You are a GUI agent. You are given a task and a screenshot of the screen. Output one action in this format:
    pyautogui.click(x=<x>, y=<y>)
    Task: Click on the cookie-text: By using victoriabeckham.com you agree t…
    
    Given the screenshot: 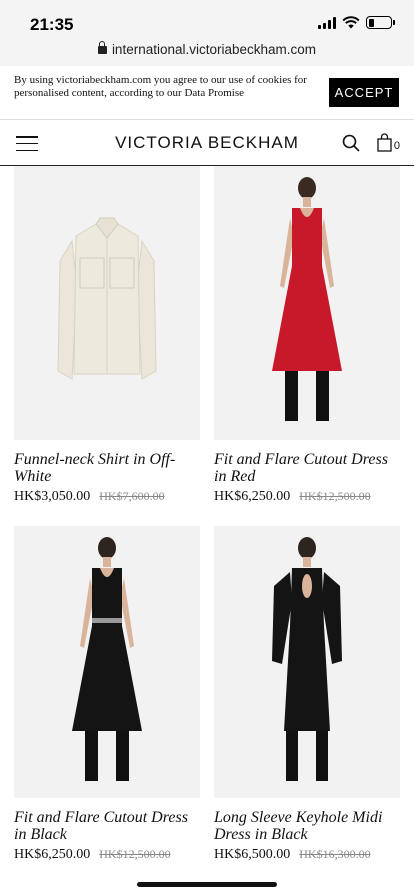 What is the action you would take?
    pyautogui.click(x=160, y=86)
    